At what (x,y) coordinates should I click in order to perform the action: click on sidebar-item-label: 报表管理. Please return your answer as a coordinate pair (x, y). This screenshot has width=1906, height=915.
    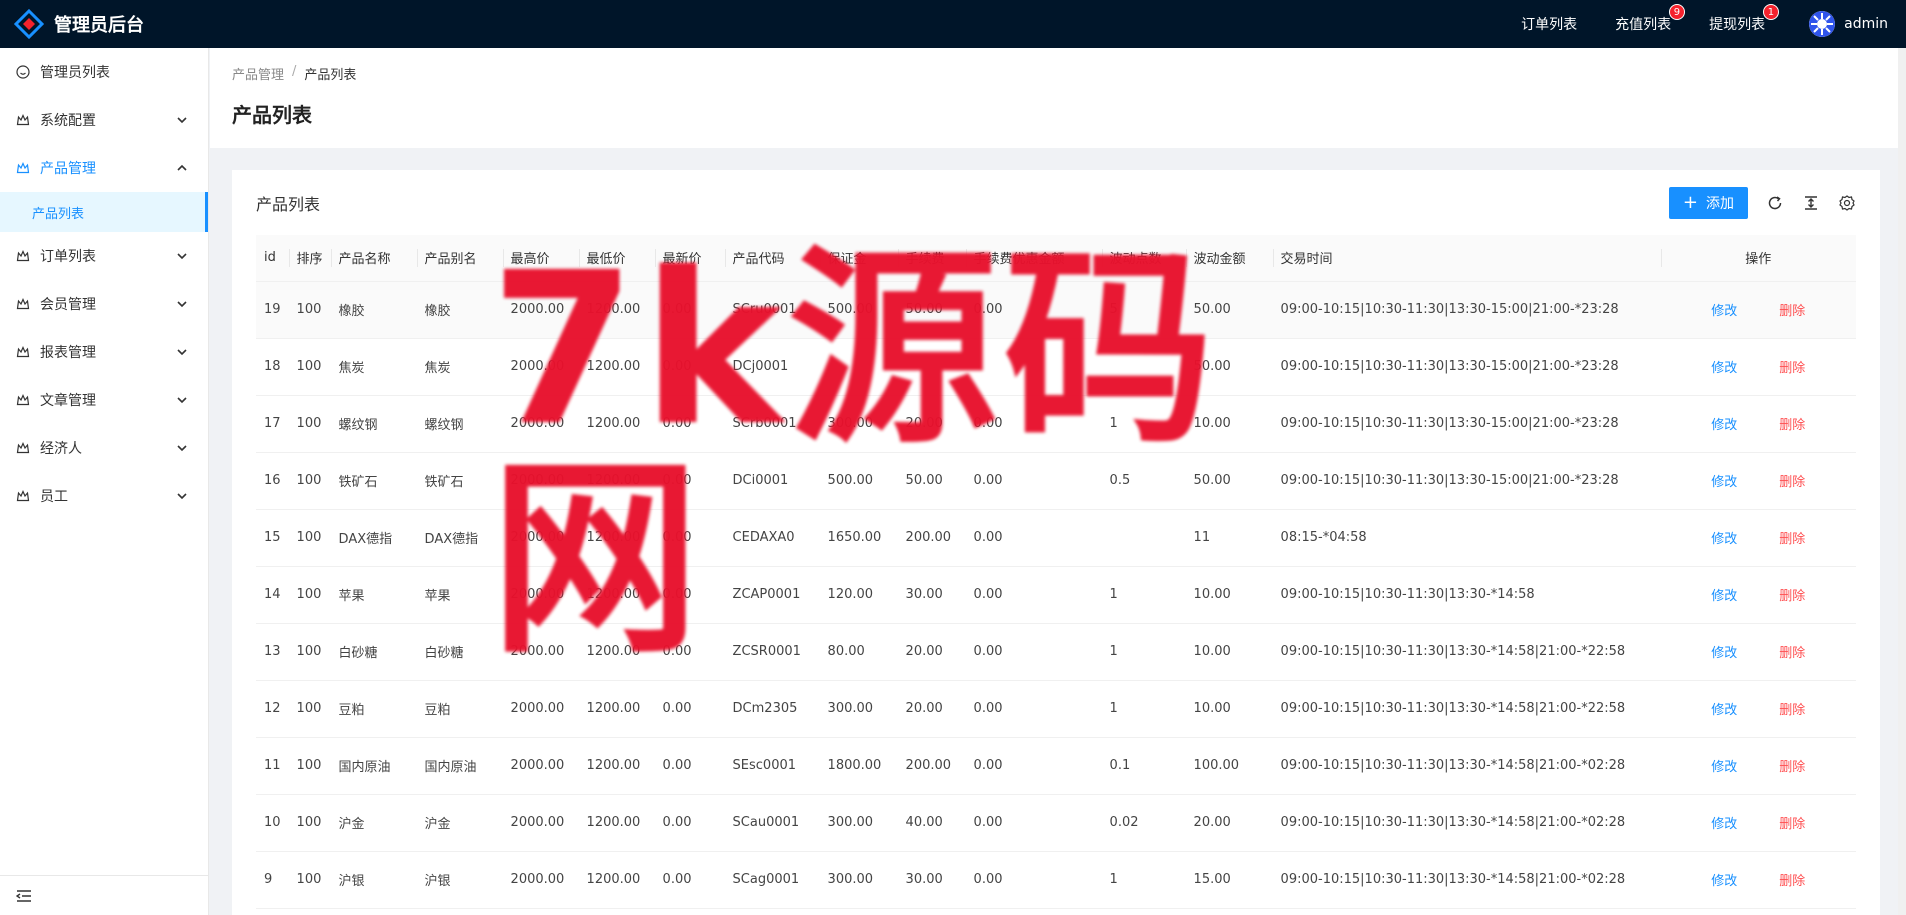
    Looking at the image, I should click on (68, 353).